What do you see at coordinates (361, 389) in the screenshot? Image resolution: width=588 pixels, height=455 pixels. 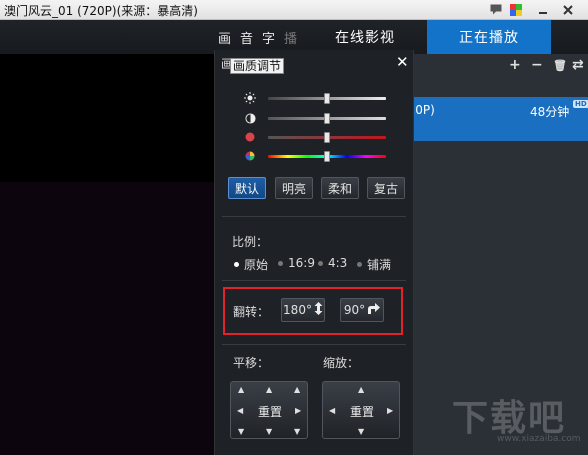 I see `zoom-in-vertical-icon: ▲` at bounding box center [361, 389].